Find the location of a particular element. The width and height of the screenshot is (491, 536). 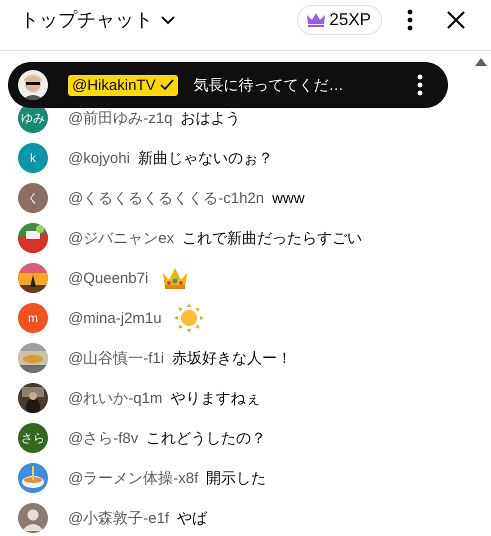

message-text: これどうしたの？ is located at coordinates (206, 438).